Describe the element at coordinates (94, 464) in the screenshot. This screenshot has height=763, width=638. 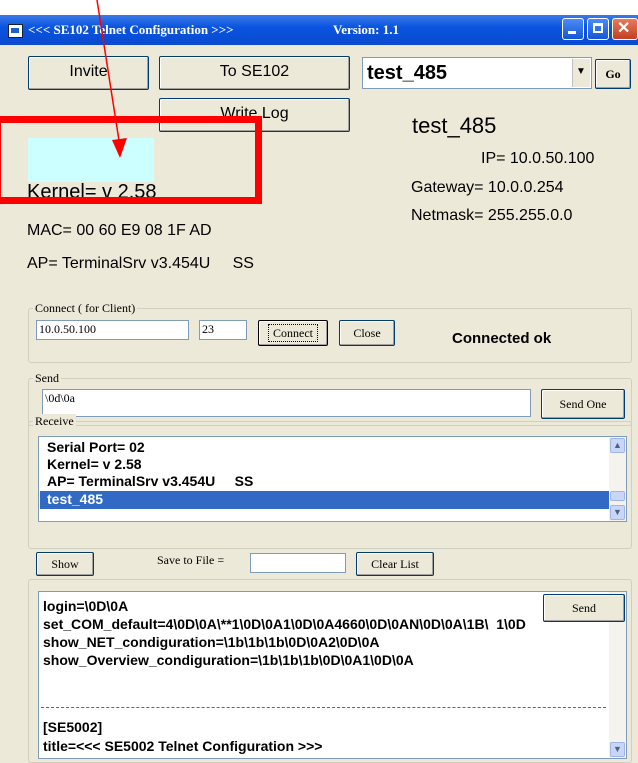
I see `receive-list-item: Kernel= v 2.58` at that location.